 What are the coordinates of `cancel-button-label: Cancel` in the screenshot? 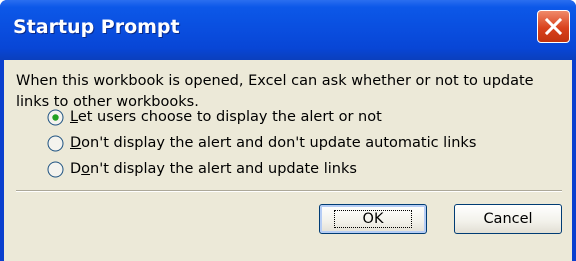 It's located at (508, 219).